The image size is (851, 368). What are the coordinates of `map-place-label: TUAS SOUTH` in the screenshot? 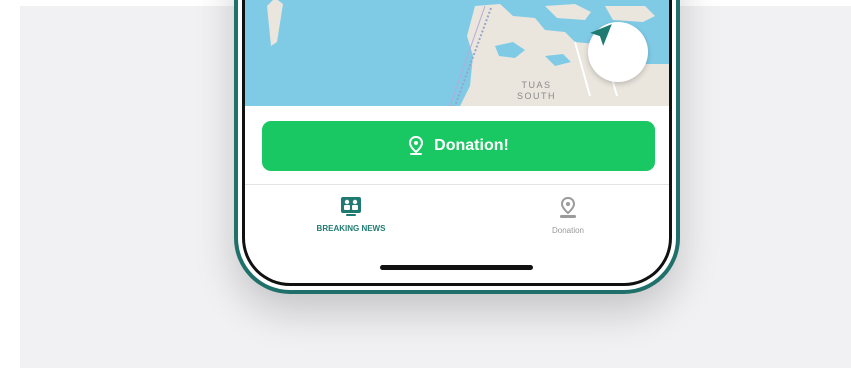 It's located at (536, 91).